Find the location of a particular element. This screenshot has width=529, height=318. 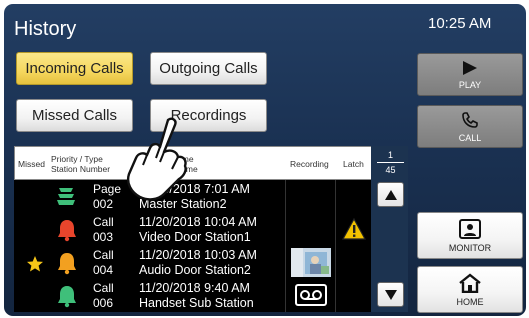

latch-warning-icon is located at coordinates (354, 229).